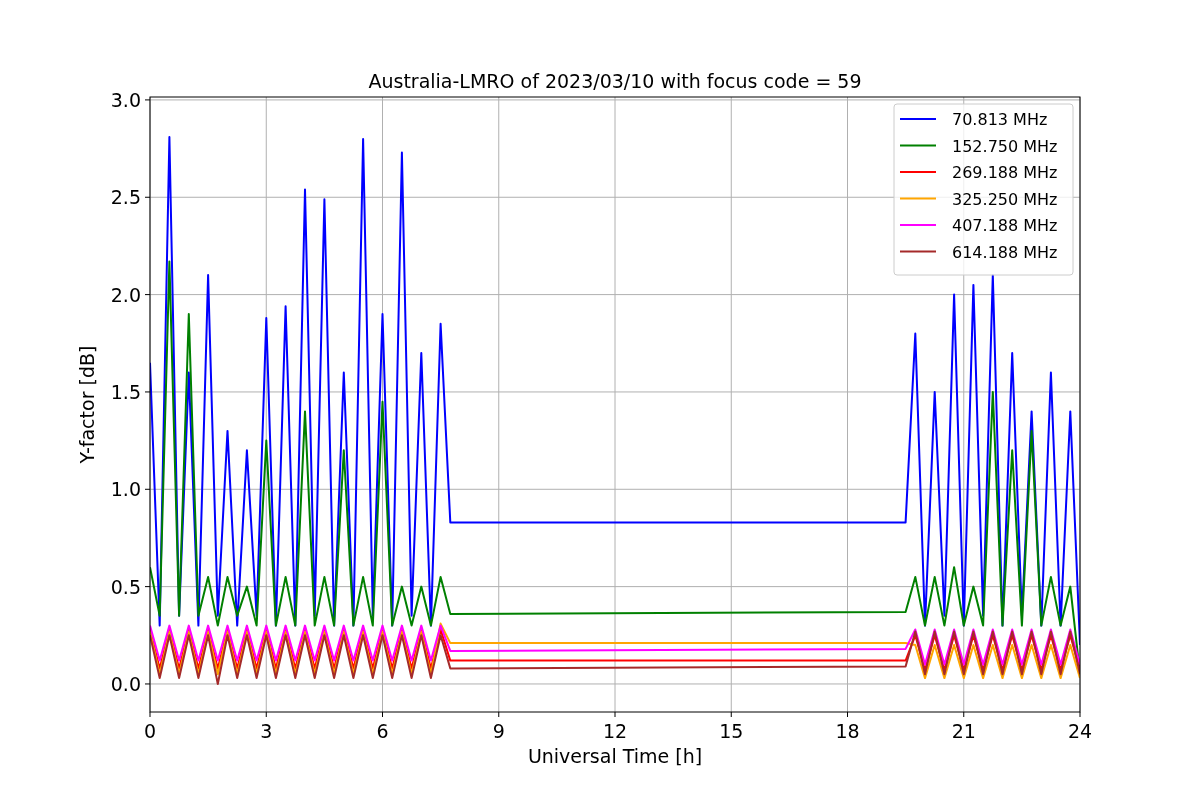 The width and height of the screenshot is (1200, 800). I want to click on legend-label: 70.813 MHz, so click(1000, 119).